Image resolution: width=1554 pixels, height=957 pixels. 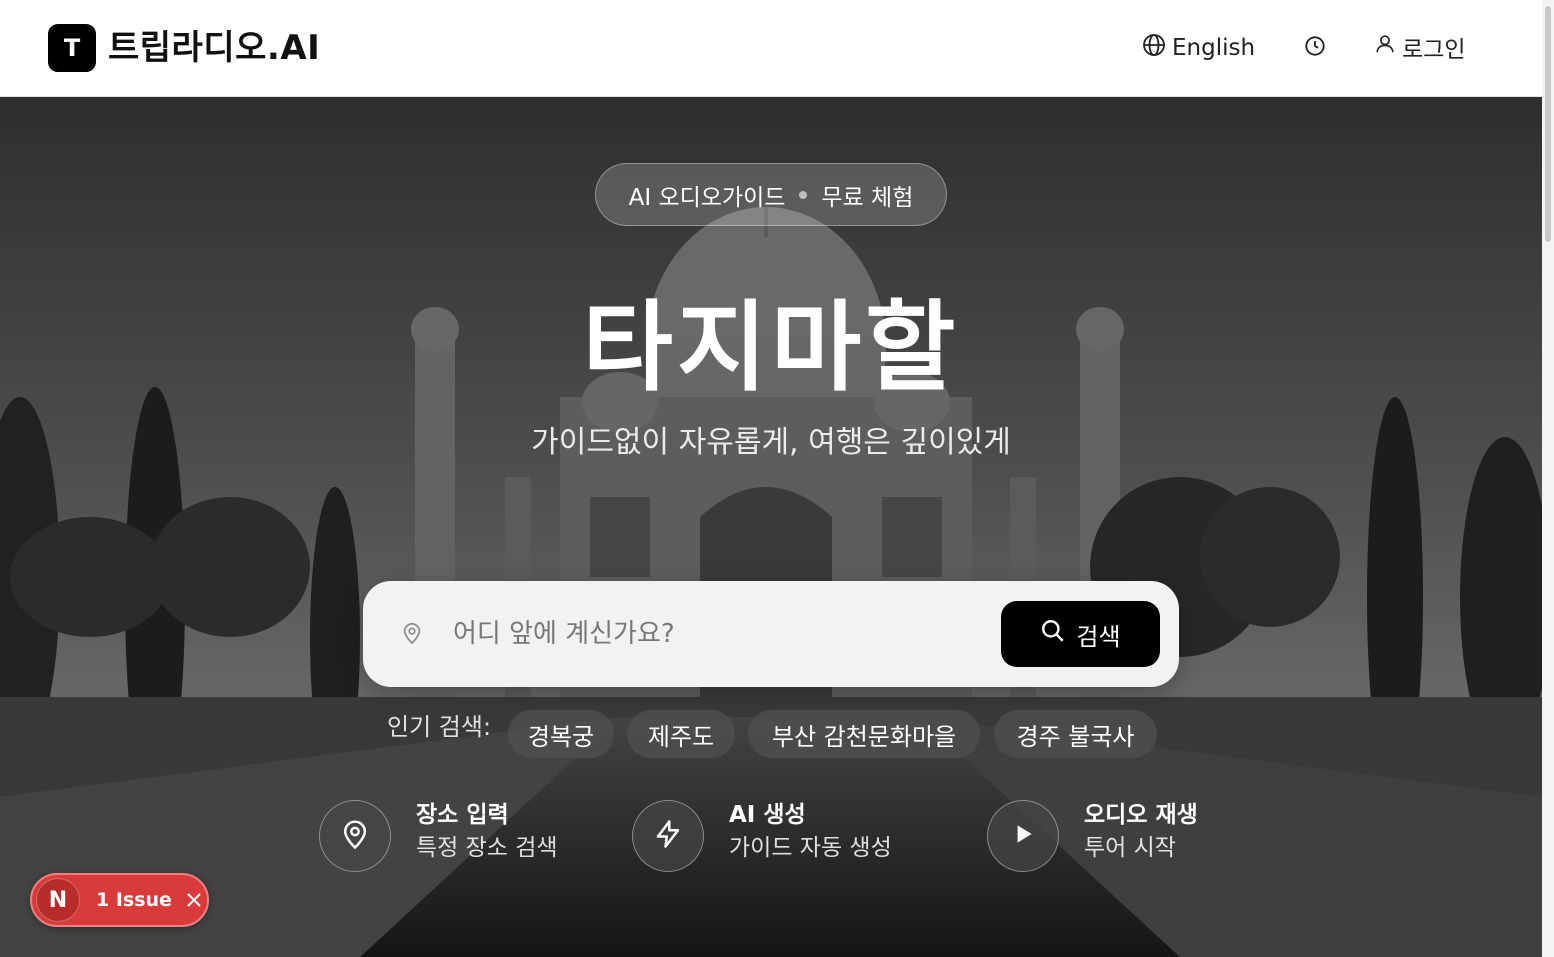 What do you see at coordinates (1548, 124) in the screenshot?
I see `scrollbar-thumb` at bounding box center [1548, 124].